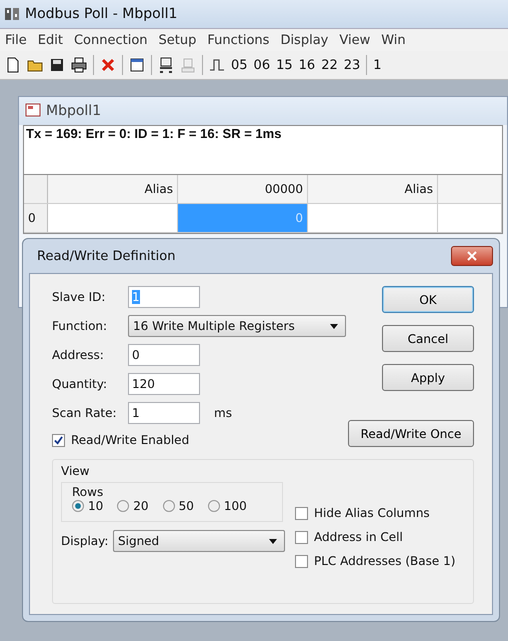 The image size is (508, 641). What do you see at coordinates (372, 513) in the screenshot?
I see `checkbox-label: Hide Alias Columns` at bounding box center [372, 513].